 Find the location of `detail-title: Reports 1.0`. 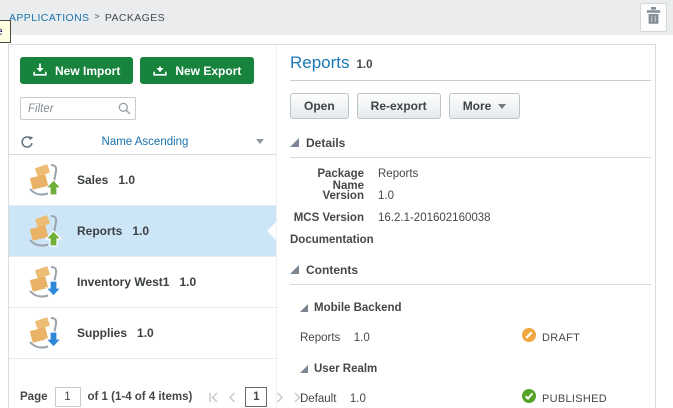

detail-title: Reports 1.0 is located at coordinates (470, 63).